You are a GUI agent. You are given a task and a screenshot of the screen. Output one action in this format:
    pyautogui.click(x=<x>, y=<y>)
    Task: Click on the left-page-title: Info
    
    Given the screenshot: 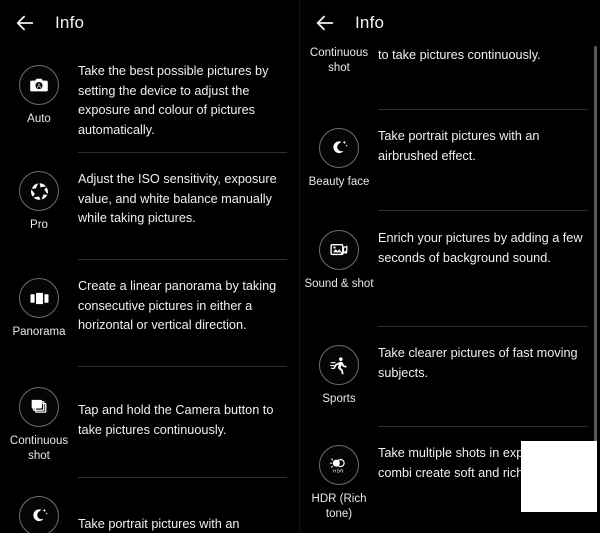 What is the action you would take?
    pyautogui.click(x=70, y=22)
    